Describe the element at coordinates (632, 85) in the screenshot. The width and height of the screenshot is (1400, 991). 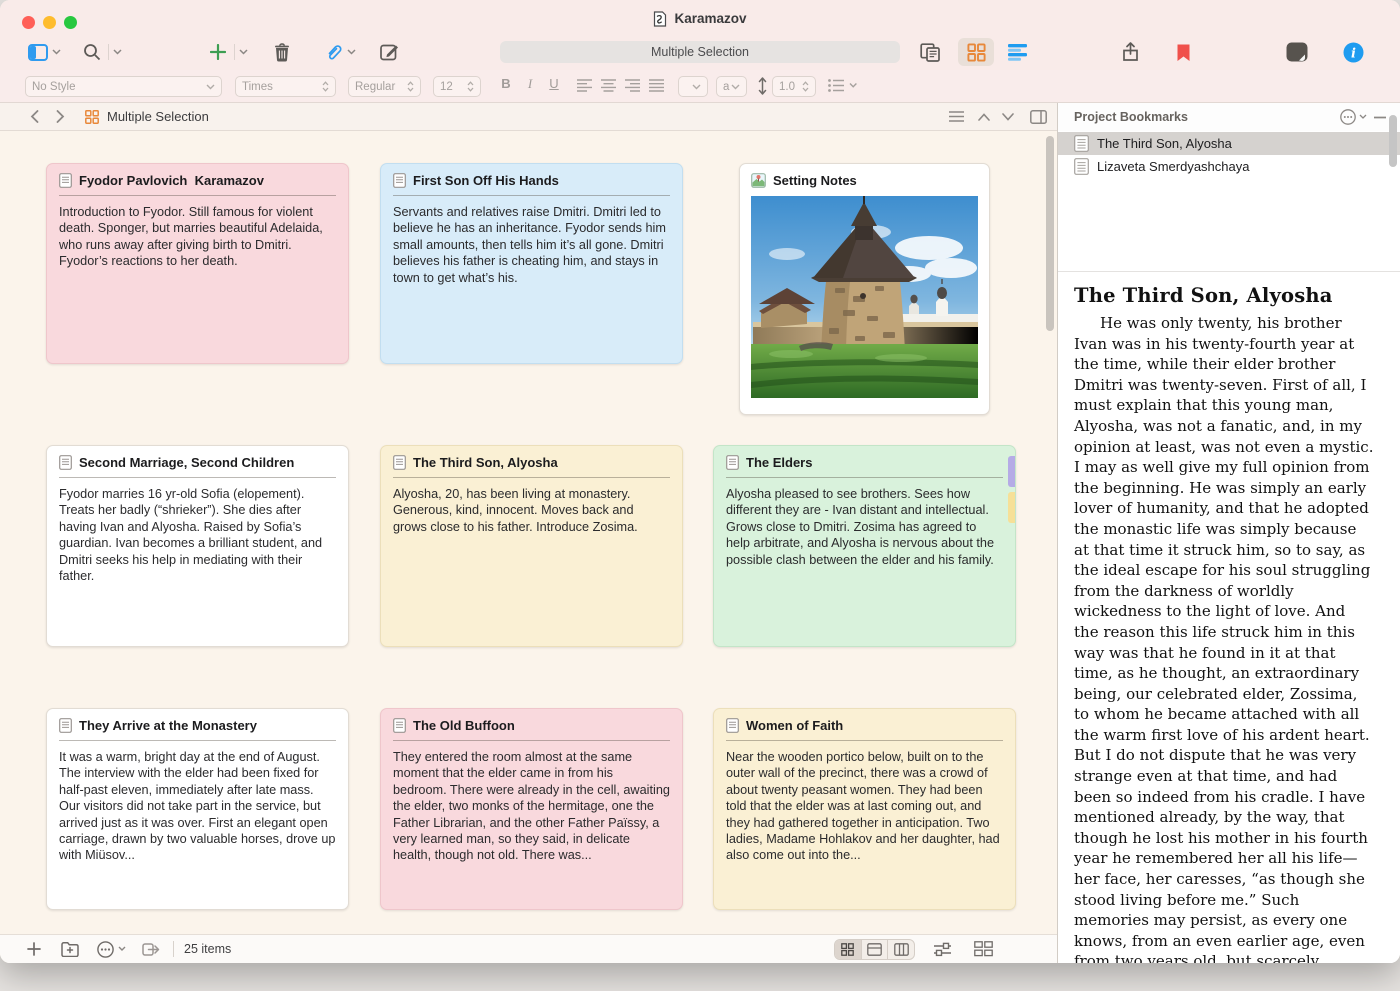
I see `align-right-button` at that location.